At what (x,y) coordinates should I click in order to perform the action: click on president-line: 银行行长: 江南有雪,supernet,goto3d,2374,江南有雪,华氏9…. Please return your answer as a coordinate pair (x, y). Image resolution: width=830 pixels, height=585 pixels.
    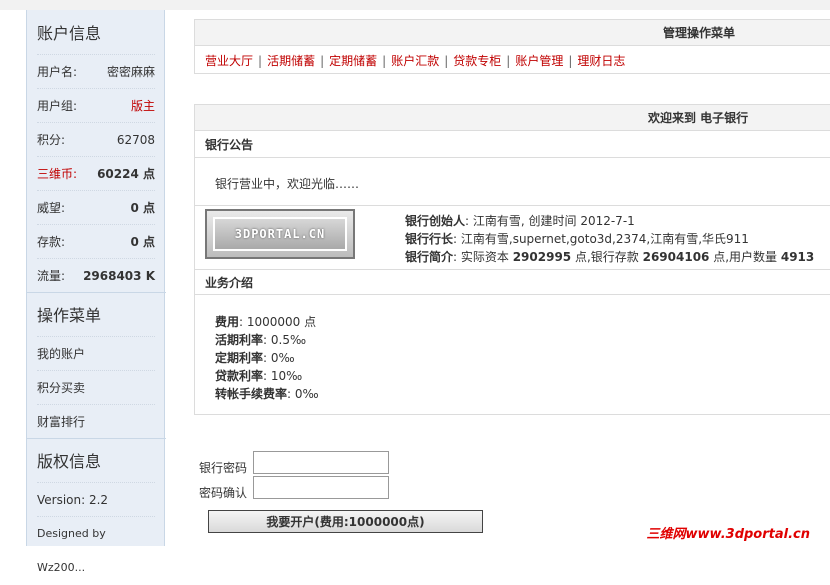
    Looking at the image, I should click on (577, 238).